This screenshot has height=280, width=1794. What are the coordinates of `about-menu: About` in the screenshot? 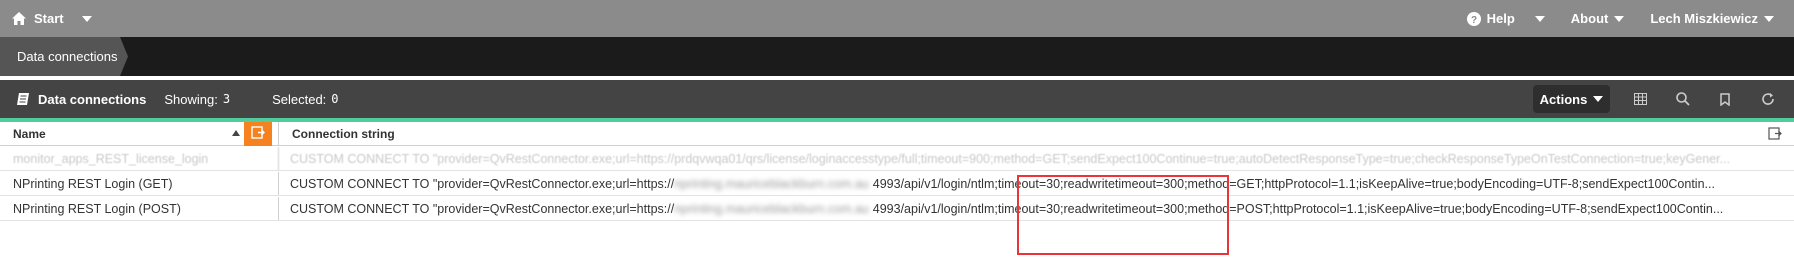 It's located at (1598, 18).